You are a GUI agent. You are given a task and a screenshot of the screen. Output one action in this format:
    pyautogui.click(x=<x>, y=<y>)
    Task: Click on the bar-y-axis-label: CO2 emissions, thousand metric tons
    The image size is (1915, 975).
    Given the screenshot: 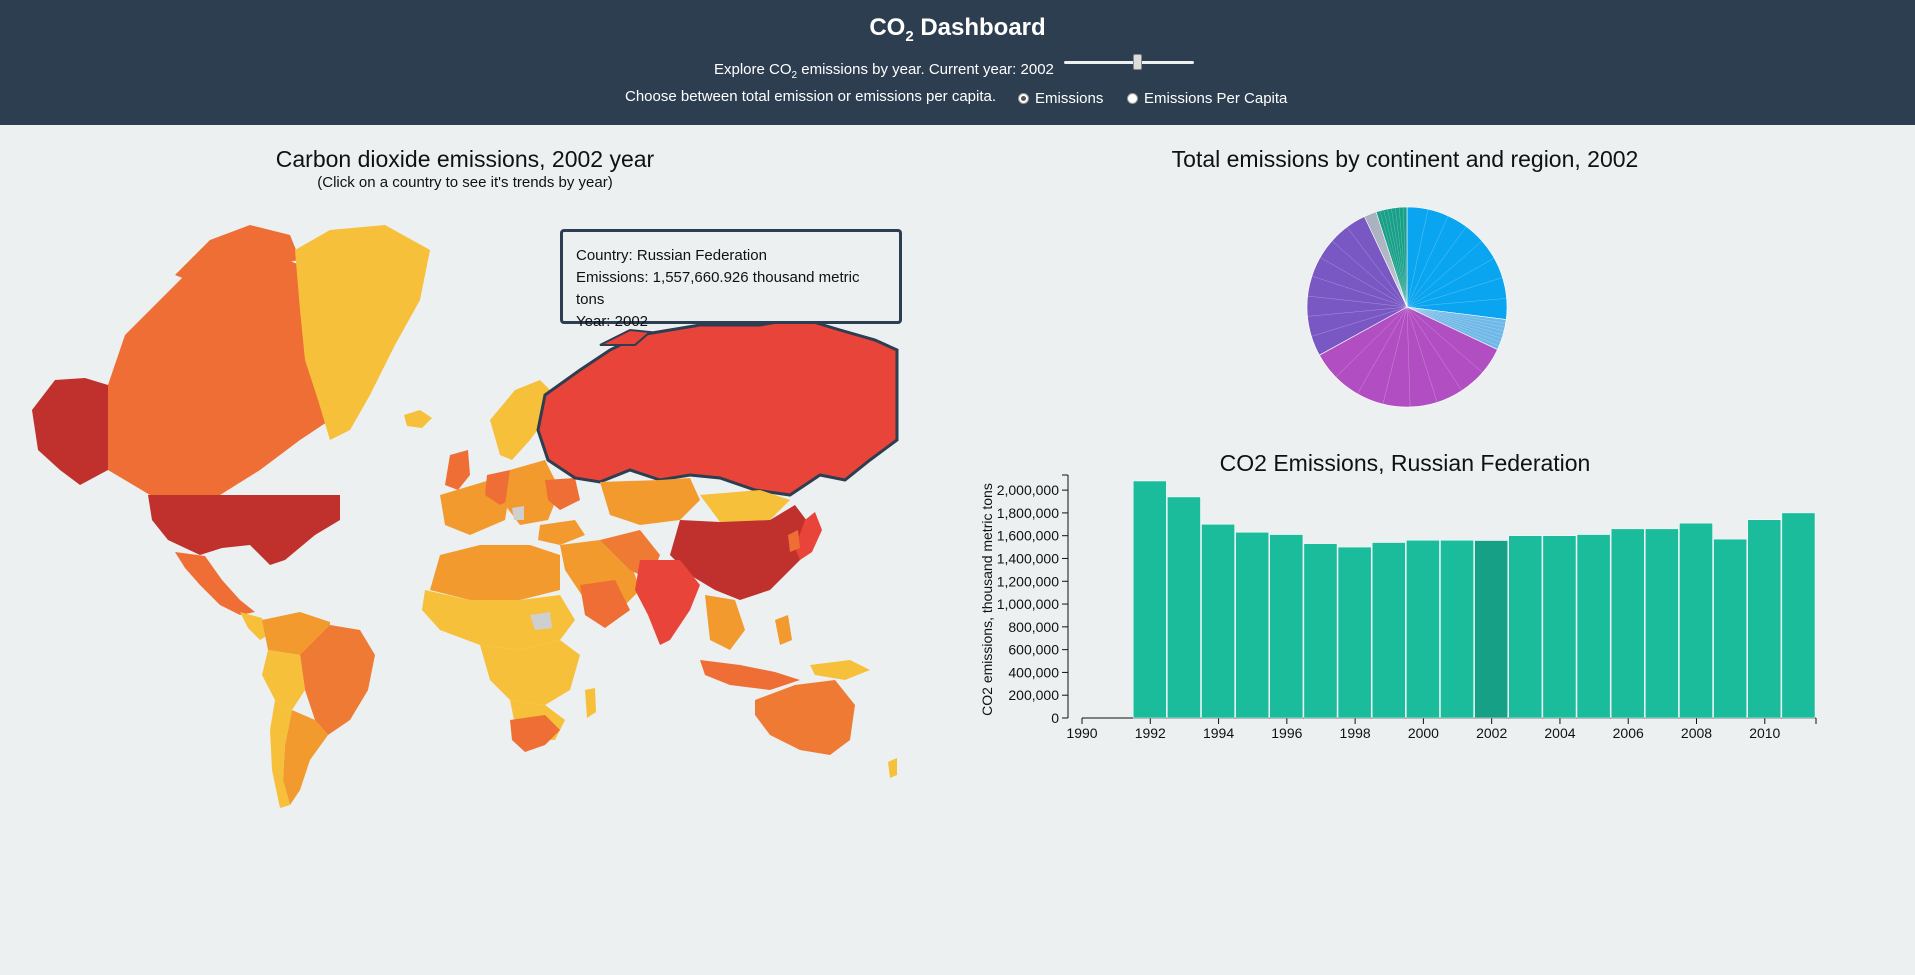 What is the action you would take?
    pyautogui.click(x=987, y=599)
    